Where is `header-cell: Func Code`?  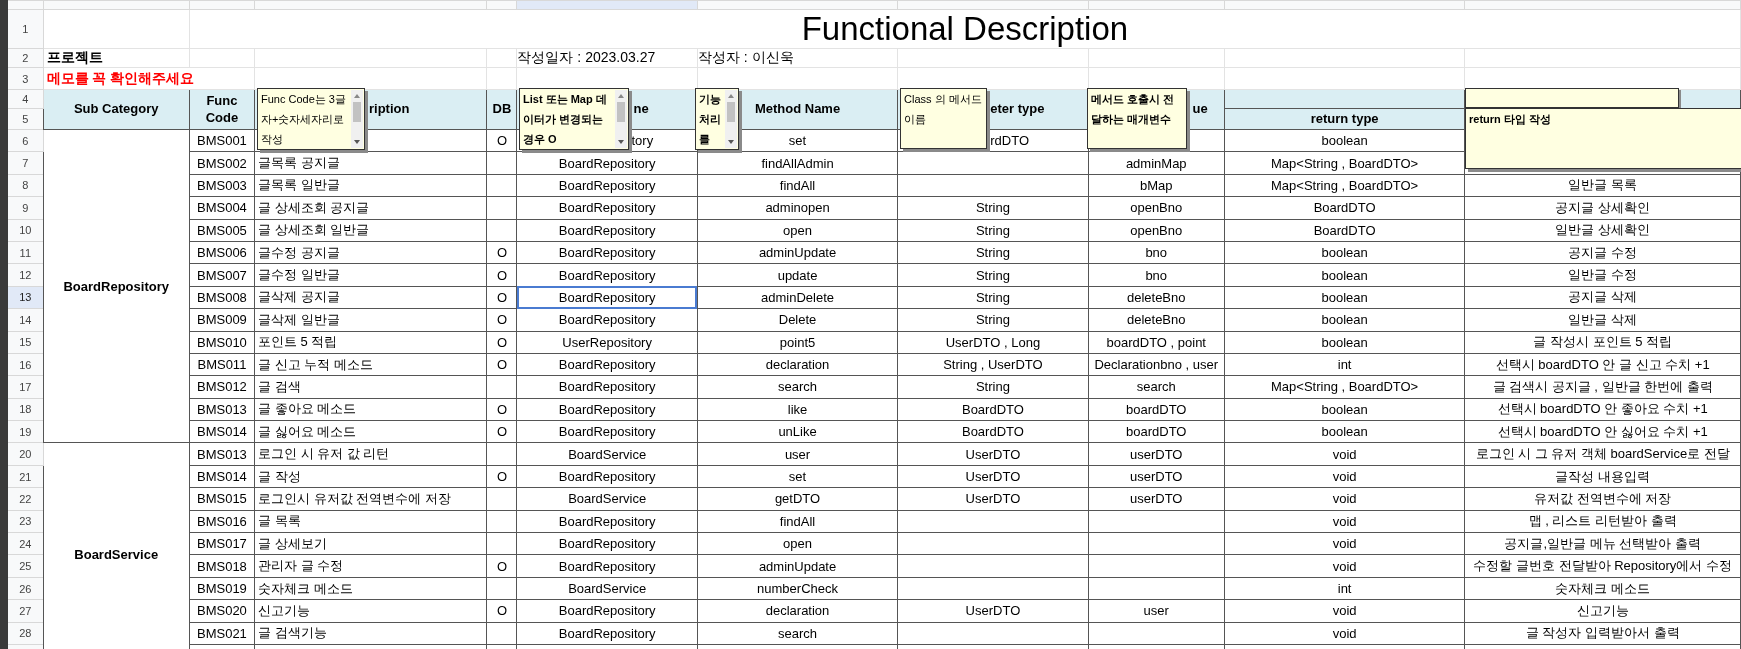
header-cell: Func Code is located at coordinates (222, 109).